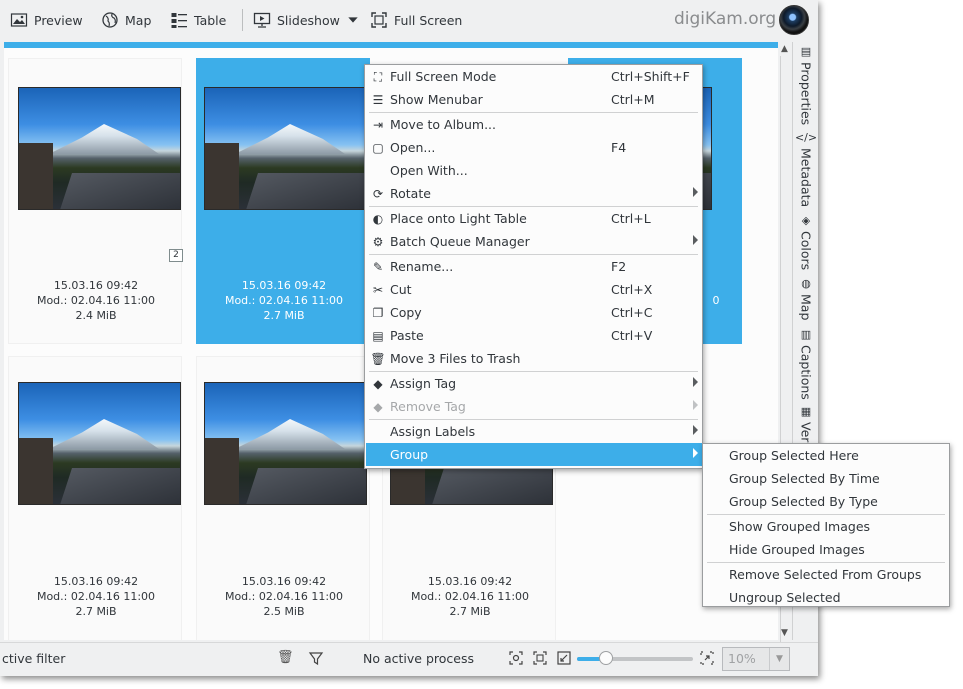 The image size is (963, 689). Describe the element at coordinates (803, 501) in the screenshot. I see `submenu-item-label: Group Selected By Type` at that location.